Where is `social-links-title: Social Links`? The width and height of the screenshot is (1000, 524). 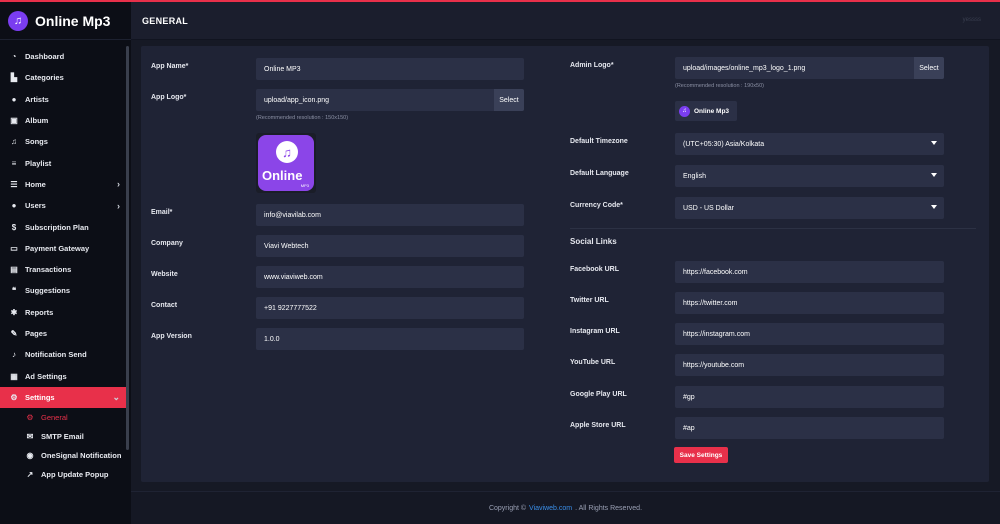 social-links-title: Social Links is located at coordinates (593, 241).